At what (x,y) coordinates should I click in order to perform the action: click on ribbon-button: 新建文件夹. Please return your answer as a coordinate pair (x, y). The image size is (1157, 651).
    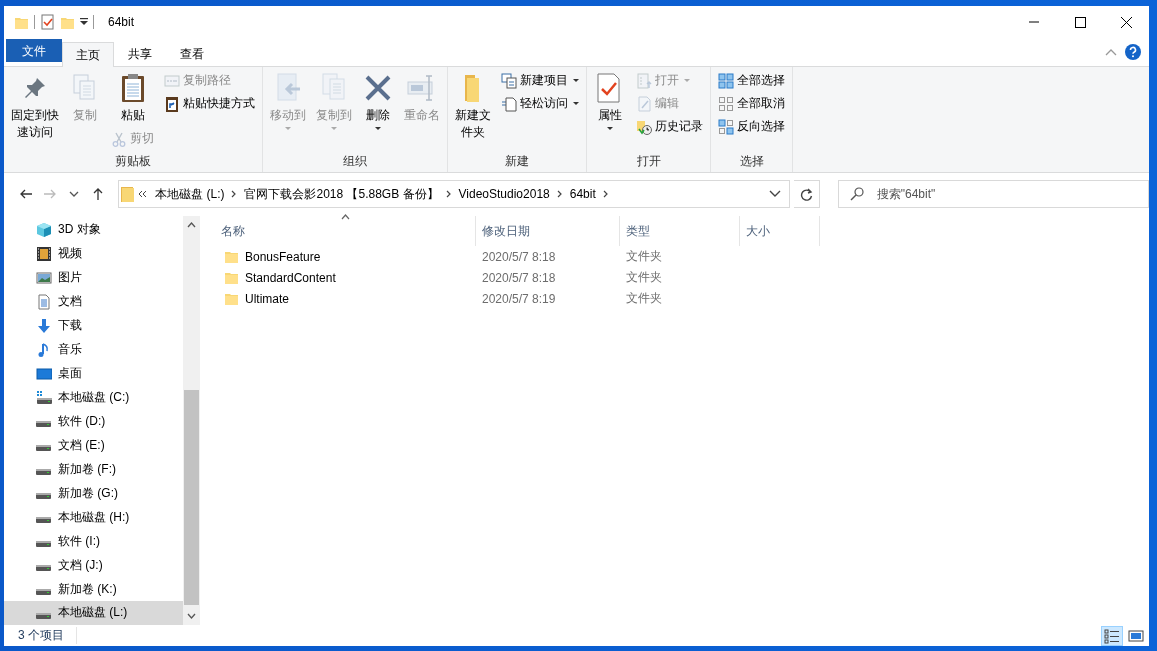
    Looking at the image, I should click on (473, 106).